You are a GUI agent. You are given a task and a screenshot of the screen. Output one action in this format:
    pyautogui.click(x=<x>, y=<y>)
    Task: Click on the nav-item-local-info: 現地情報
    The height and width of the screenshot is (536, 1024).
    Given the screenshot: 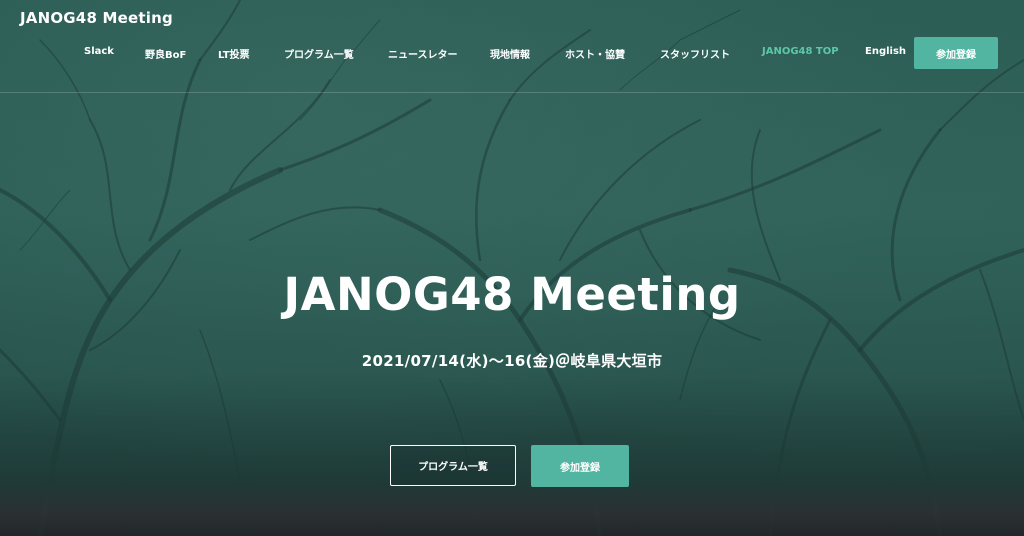 What is the action you would take?
    pyautogui.click(x=510, y=53)
    